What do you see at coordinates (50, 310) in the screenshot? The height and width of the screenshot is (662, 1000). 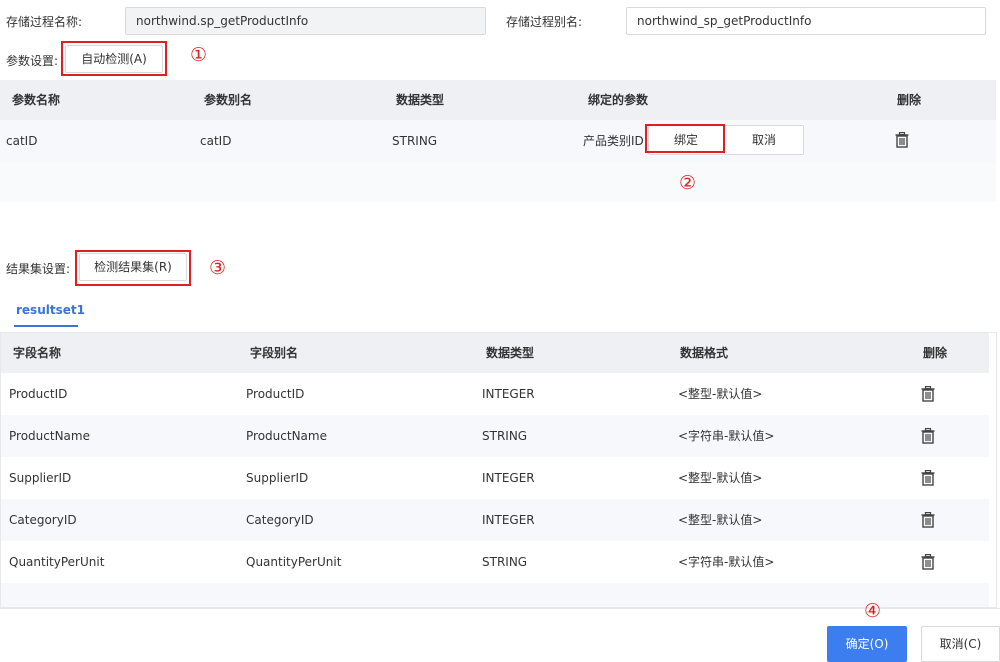 I see `tab-resultset1: resultset1` at bounding box center [50, 310].